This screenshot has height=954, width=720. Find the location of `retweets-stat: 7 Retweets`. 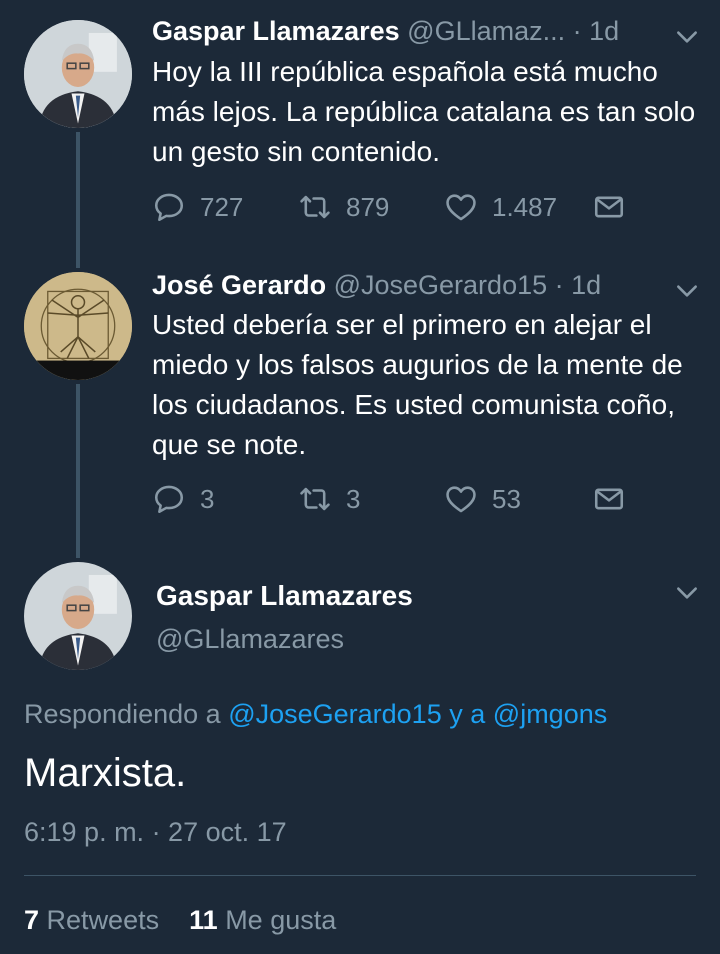

retweets-stat: 7 Retweets is located at coordinates (91, 920).